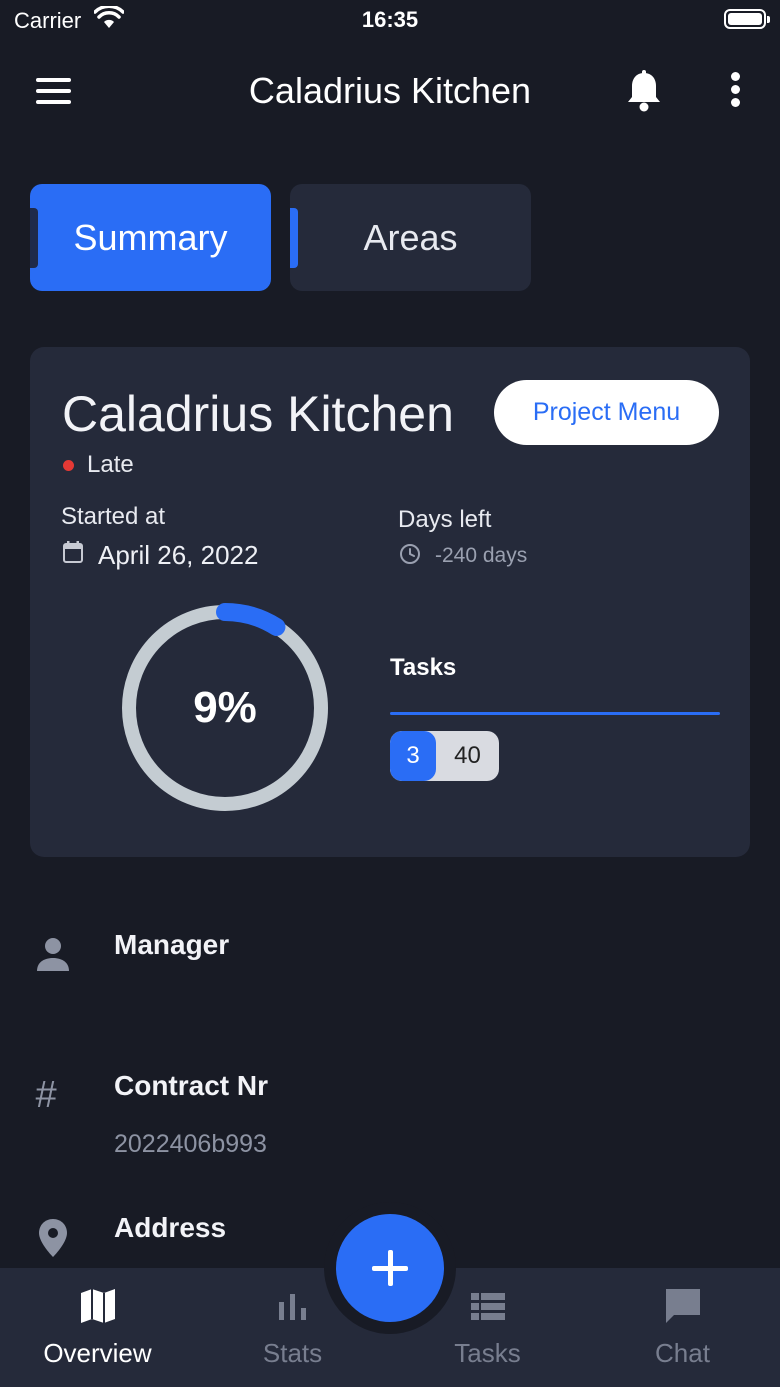 The height and width of the screenshot is (1387, 780). What do you see at coordinates (410, 554) in the screenshot?
I see `clock-icon` at bounding box center [410, 554].